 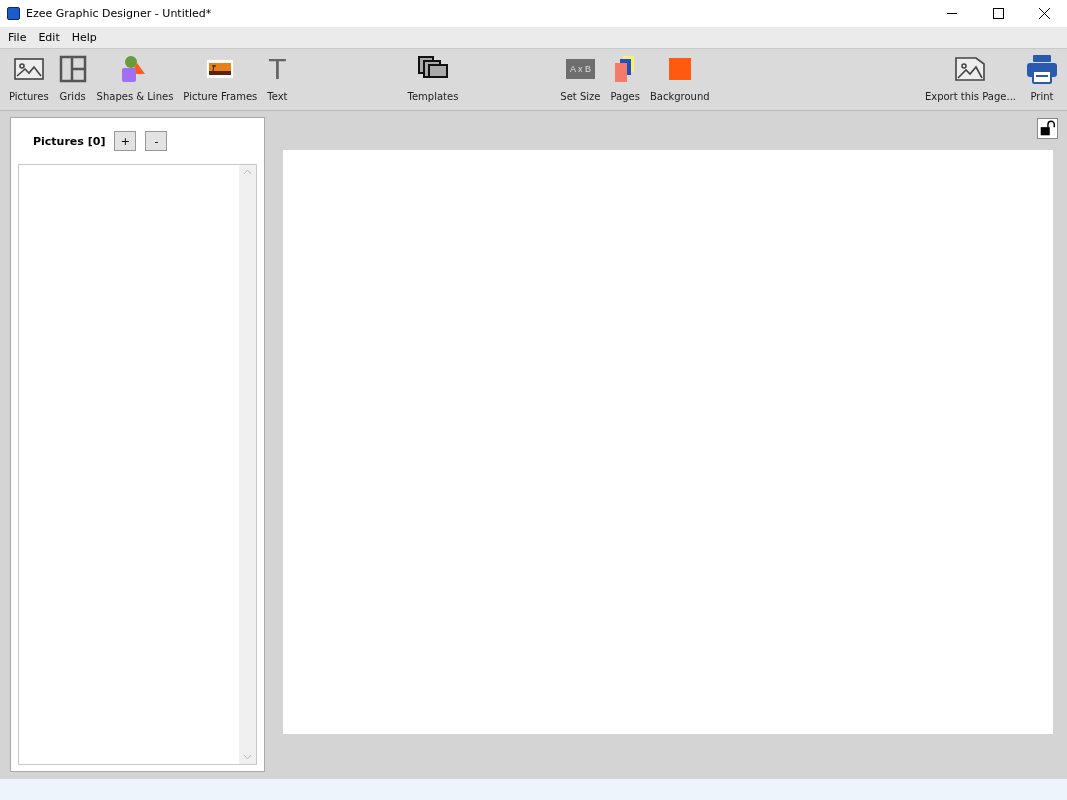 What do you see at coordinates (28, 69) in the screenshot?
I see `picture-icon` at bounding box center [28, 69].